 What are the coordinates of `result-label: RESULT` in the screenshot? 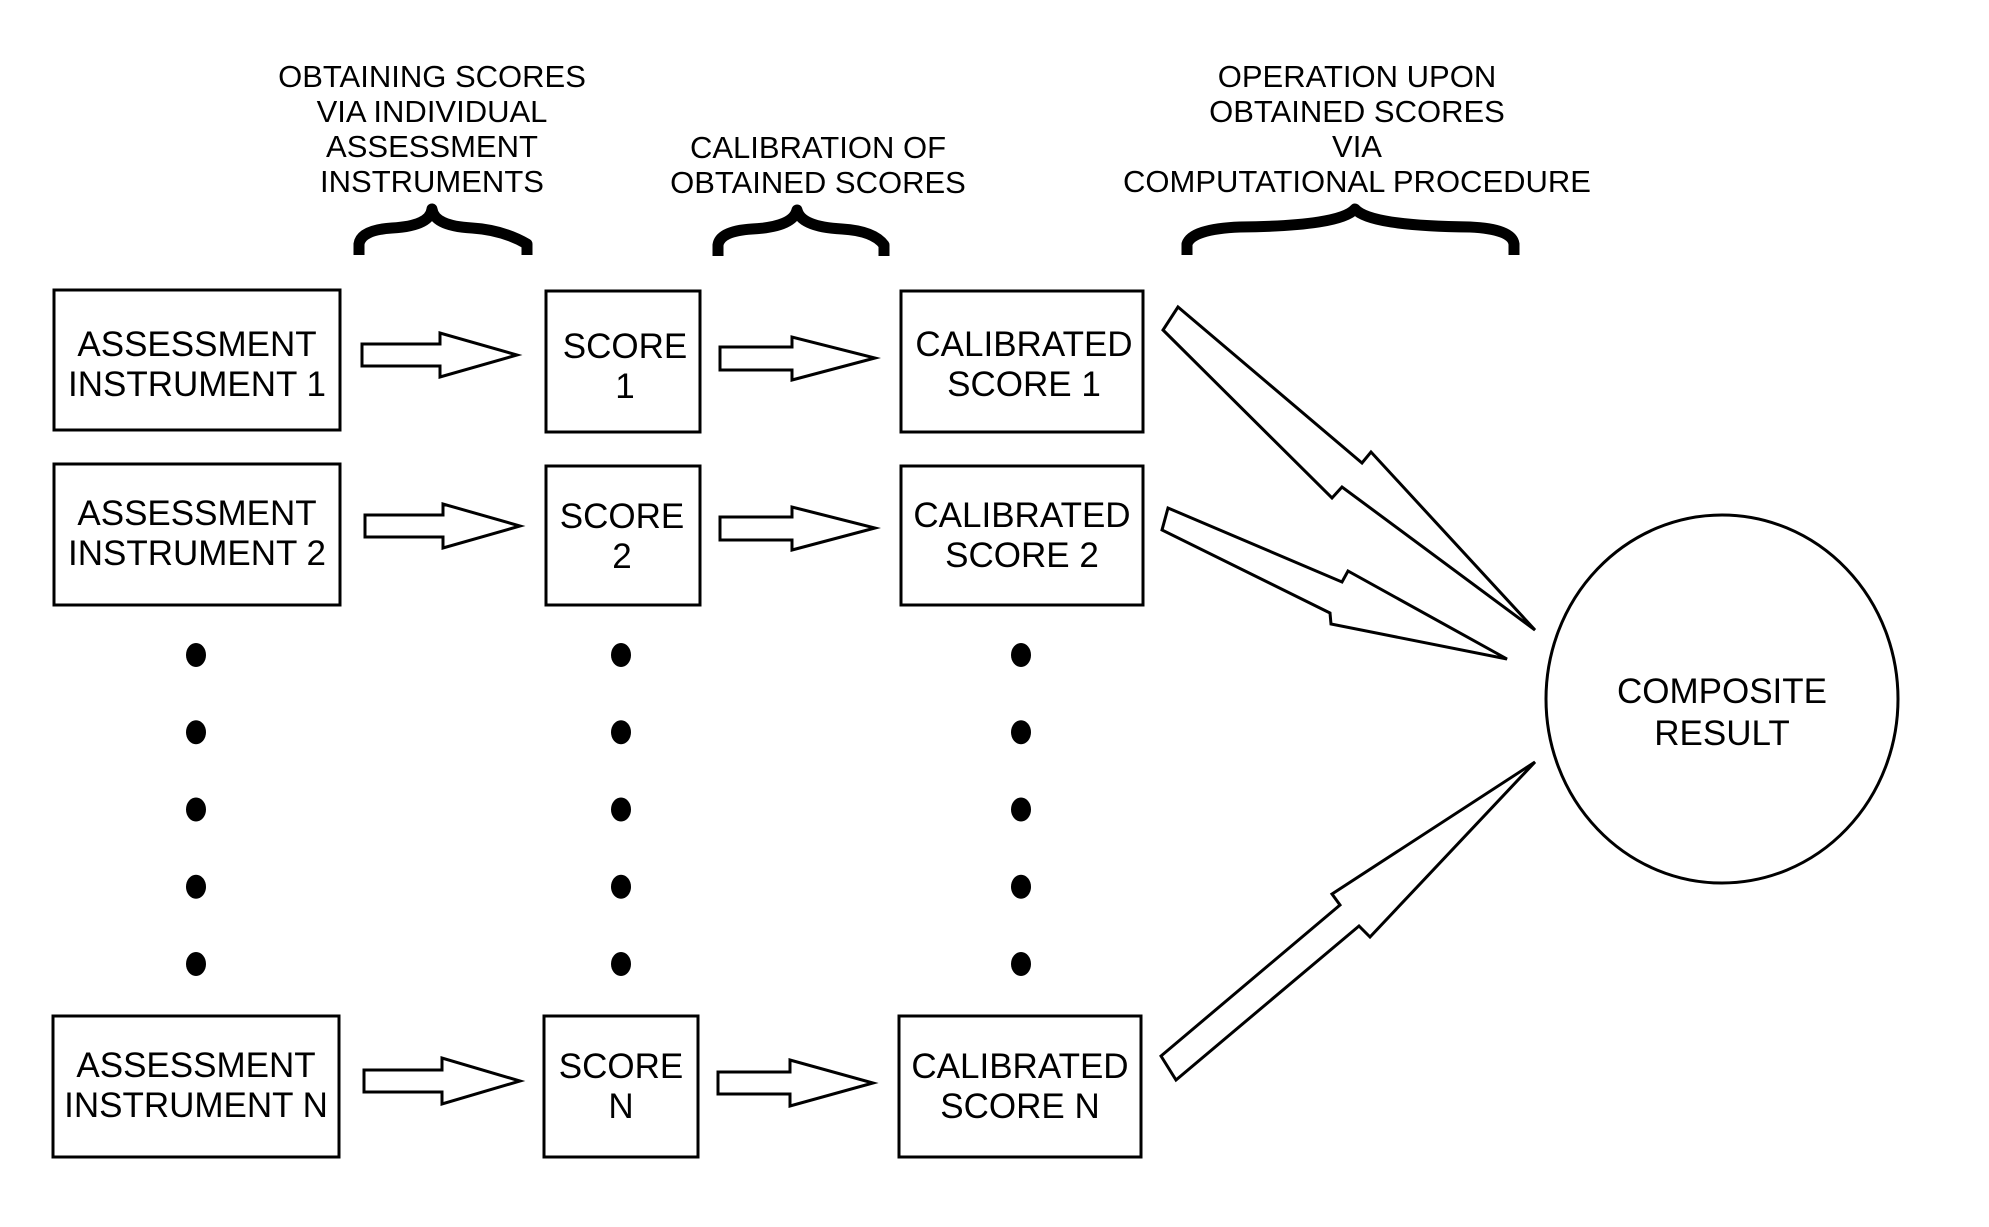 It's located at (1722, 733).